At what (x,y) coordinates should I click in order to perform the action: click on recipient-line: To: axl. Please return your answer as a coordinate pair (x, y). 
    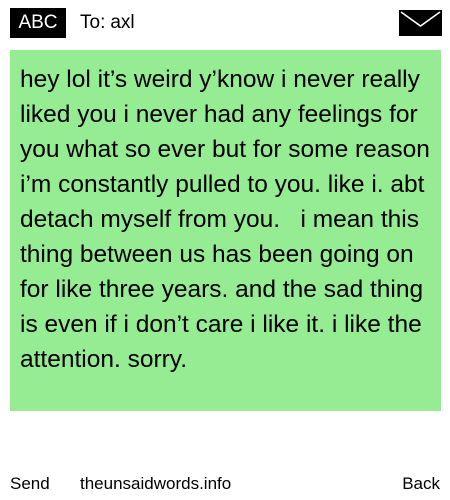
    Looking at the image, I should click on (107, 23).